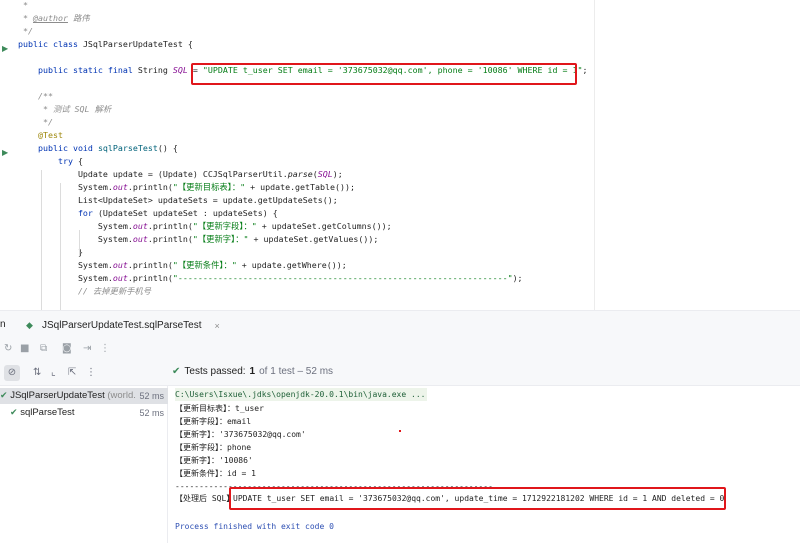  What do you see at coordinates (224, 226) in the screenshot?
I see `code-token: "【更新字段】："` at bounding box center [224, 226].